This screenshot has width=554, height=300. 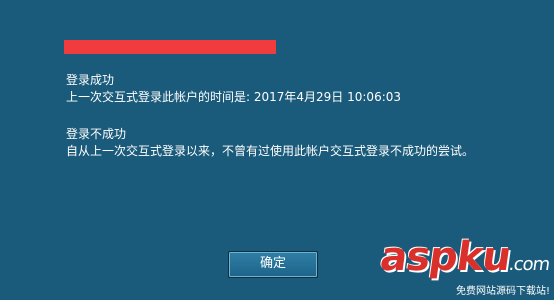 What do you see at coordinates (270, 143) in the screenshot?
I see `login-failure-section: 登录不成功 自从上一次交互式登录以来，不曾有过使用此帐户交互式登录不成功的尝试。` at bounding box center [270, 143].